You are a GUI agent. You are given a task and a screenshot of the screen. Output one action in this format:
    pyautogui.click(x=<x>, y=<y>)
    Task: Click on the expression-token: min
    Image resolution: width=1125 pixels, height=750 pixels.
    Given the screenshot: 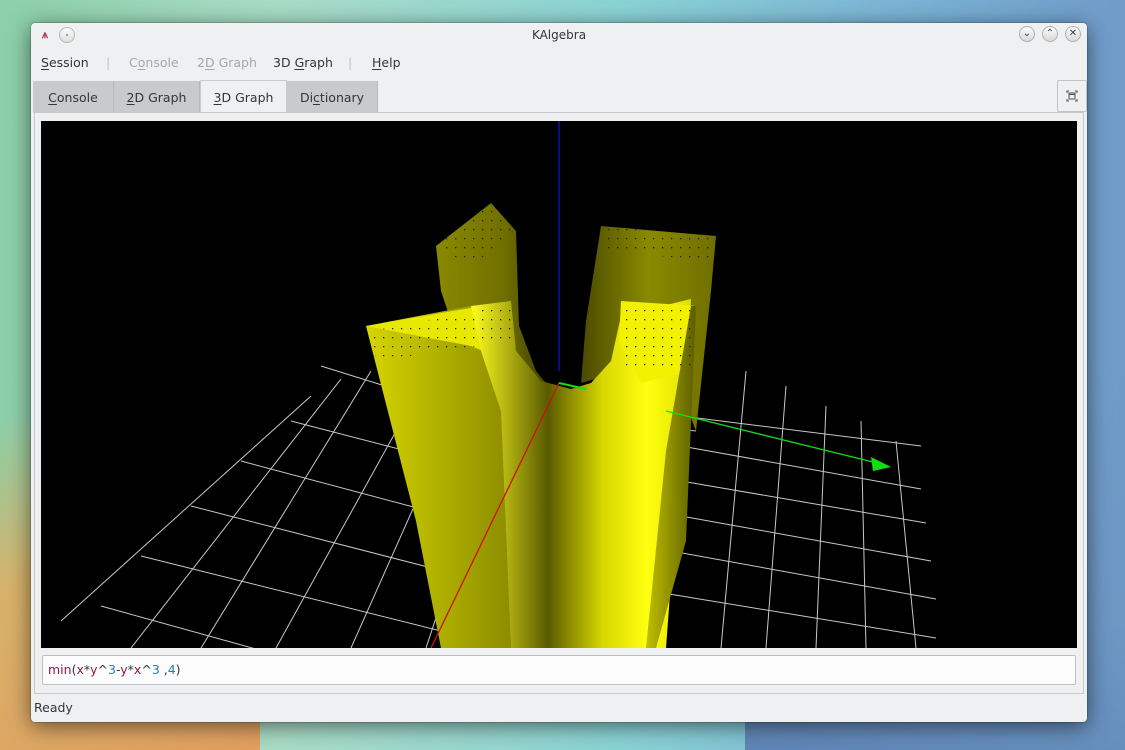 What is the action you would take?
    pyautogui.click(x=60, y=669)
    